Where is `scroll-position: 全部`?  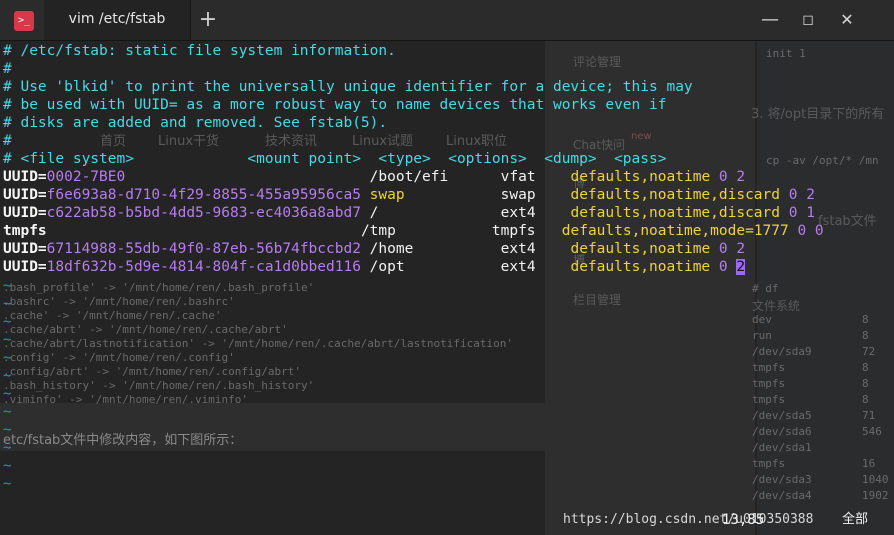 scroll-position: 全部 is located at coordinates (855, 519).